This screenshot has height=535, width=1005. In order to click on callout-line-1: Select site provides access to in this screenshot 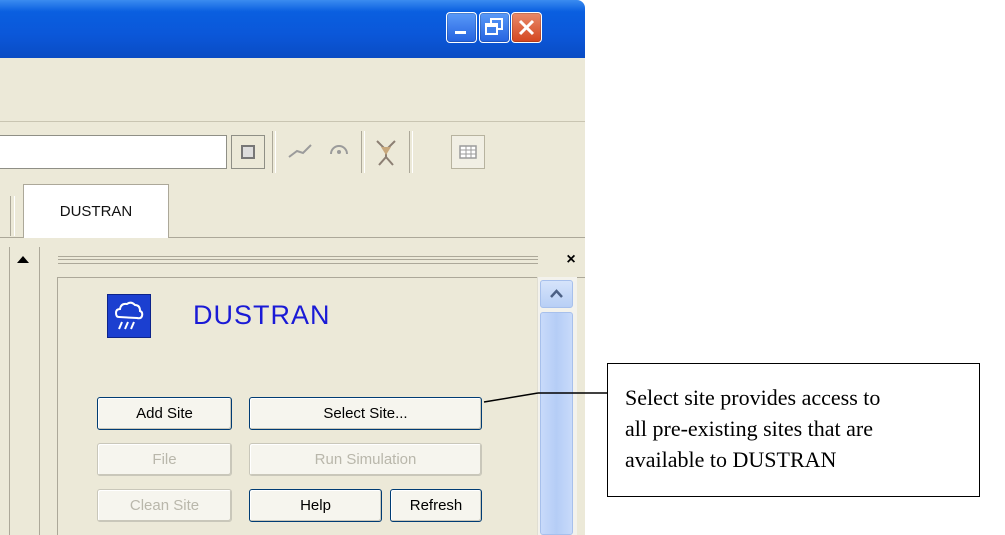, I will do `click(753, 397)`.